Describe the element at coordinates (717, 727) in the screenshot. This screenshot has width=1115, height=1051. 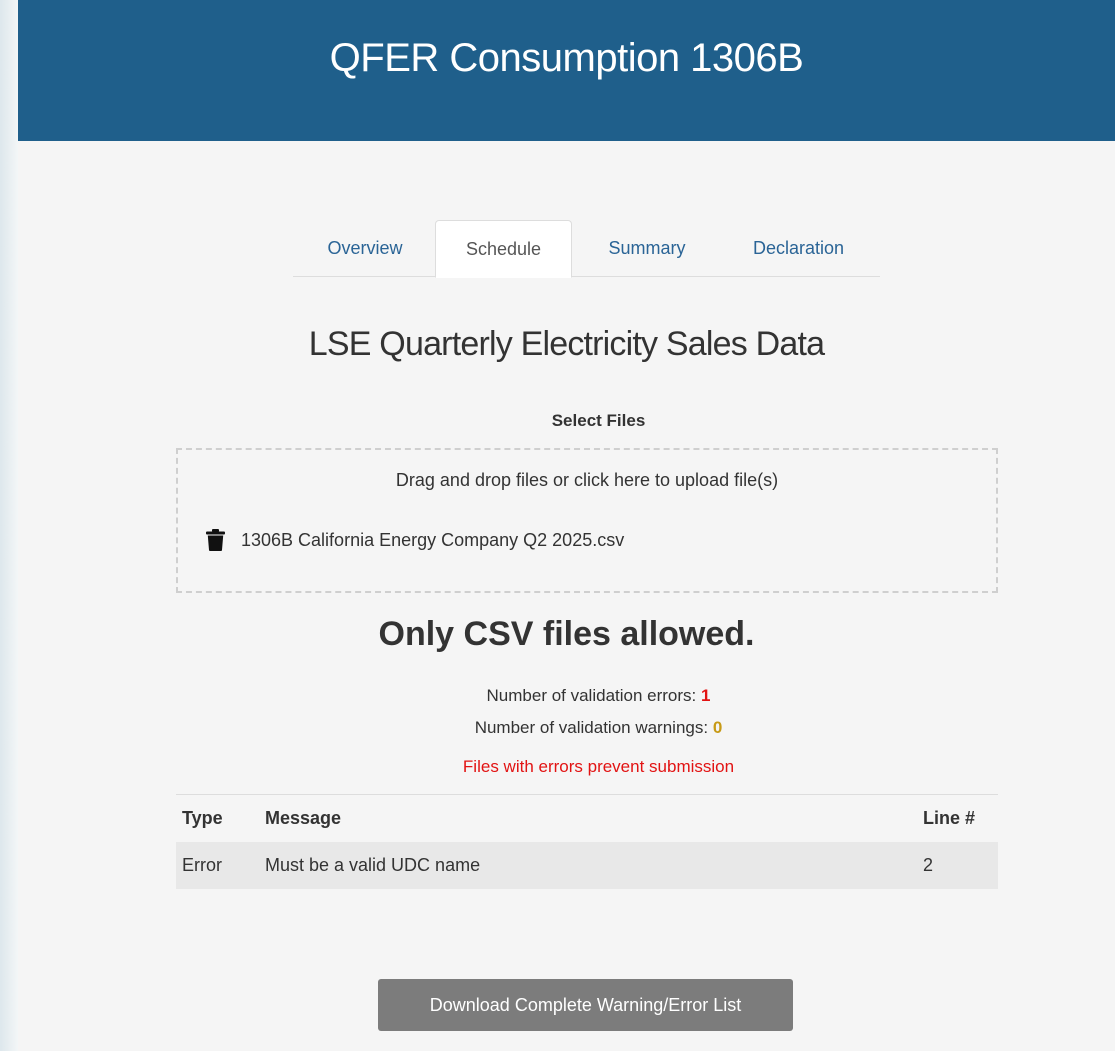
I see `warnings-count: 0` at that location.